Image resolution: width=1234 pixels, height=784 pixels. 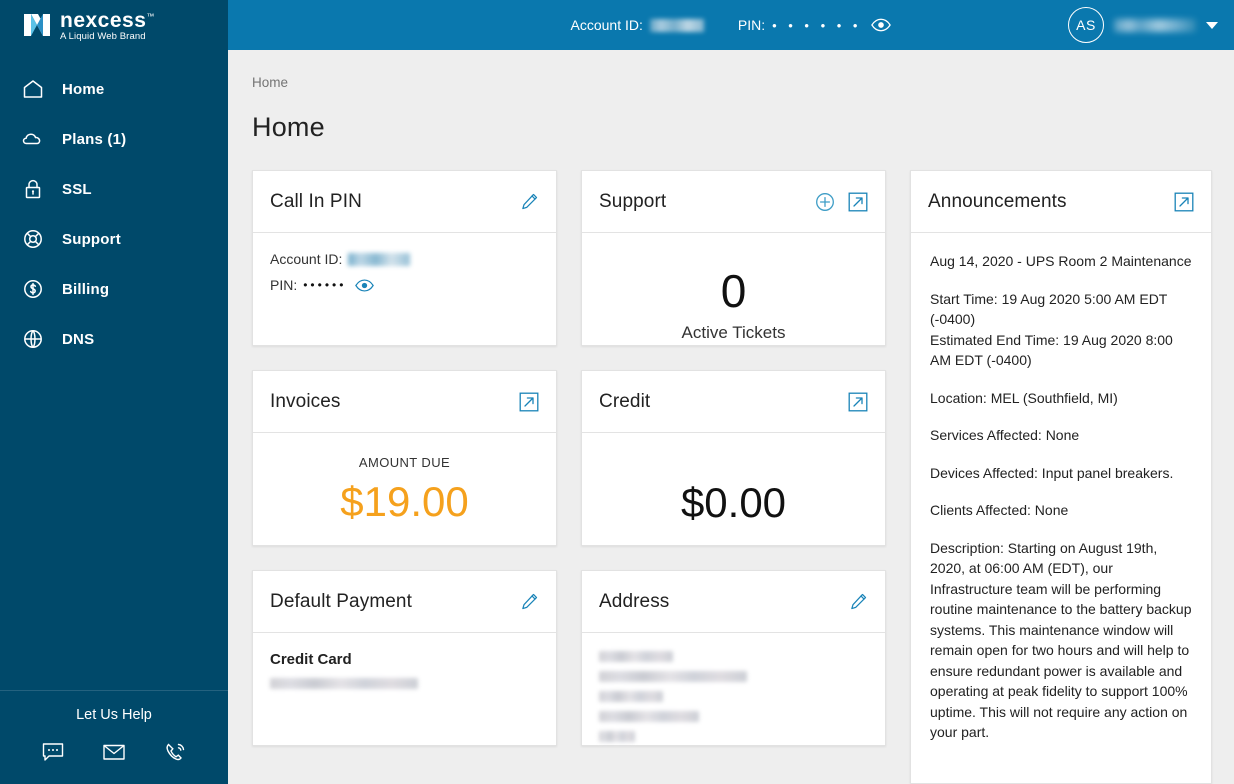 I want to click on avatar: AS, so click(x=1086, y=25).